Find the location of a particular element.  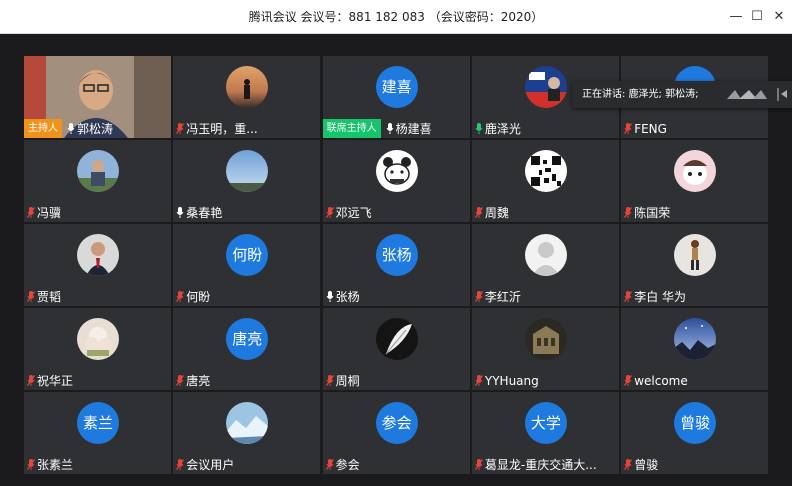

avatar-initials: 建喜 is located at coordinates (396, 87).